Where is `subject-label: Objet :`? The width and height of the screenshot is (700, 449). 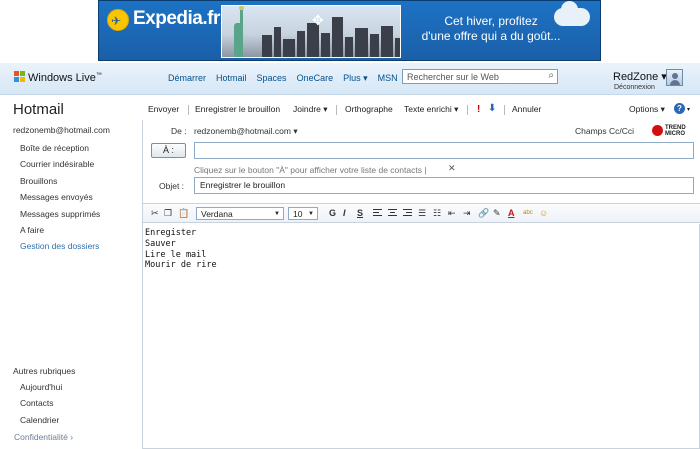
subject-label: Objet : is located at coordinates (172, 186).